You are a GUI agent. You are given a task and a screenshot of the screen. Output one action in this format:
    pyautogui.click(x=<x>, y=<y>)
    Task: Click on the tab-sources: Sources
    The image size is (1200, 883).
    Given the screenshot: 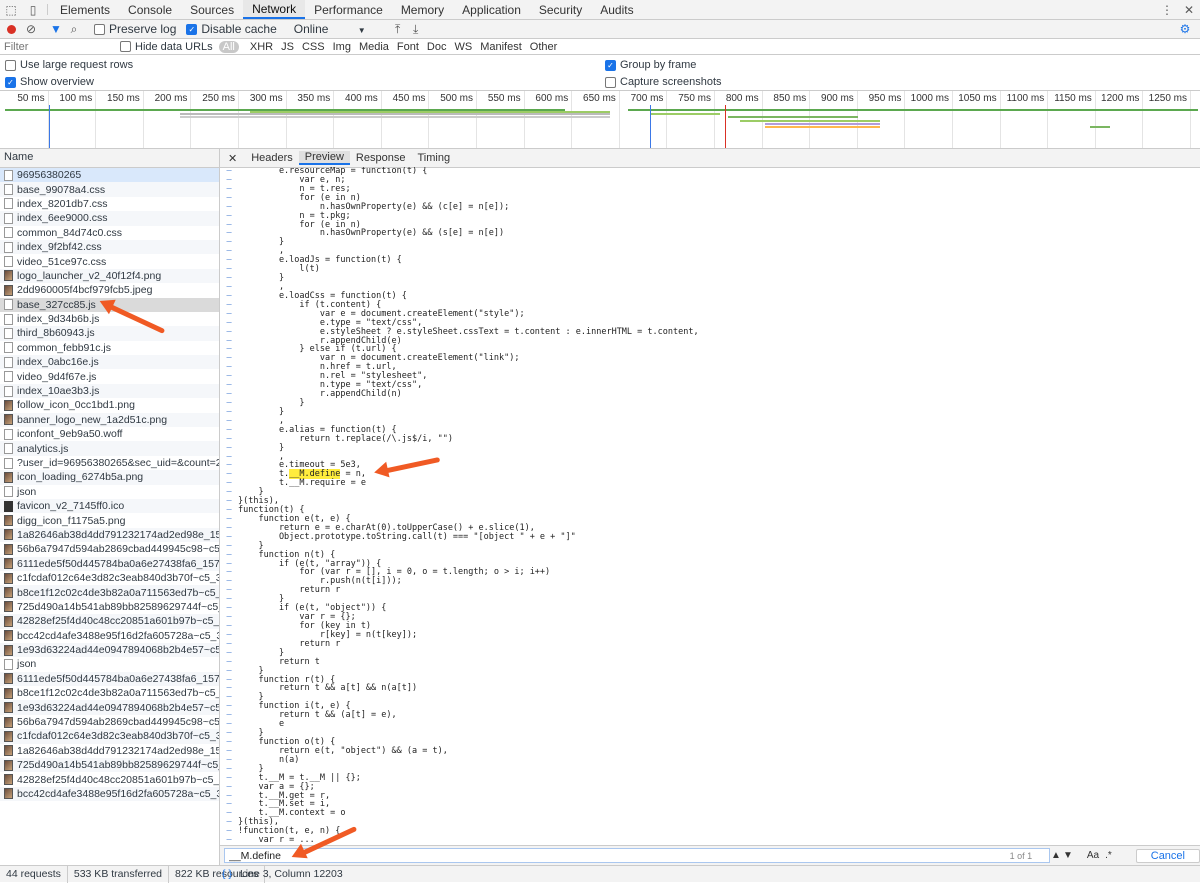 What is the action you would take?
    pyautogui.click(x=212, y=9)
    